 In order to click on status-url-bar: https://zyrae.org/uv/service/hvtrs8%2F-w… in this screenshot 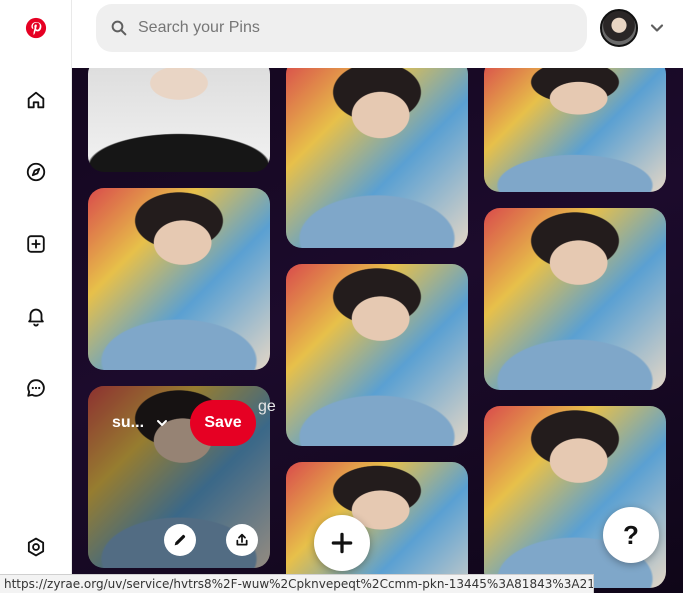, I will do `click(297, 583)`.